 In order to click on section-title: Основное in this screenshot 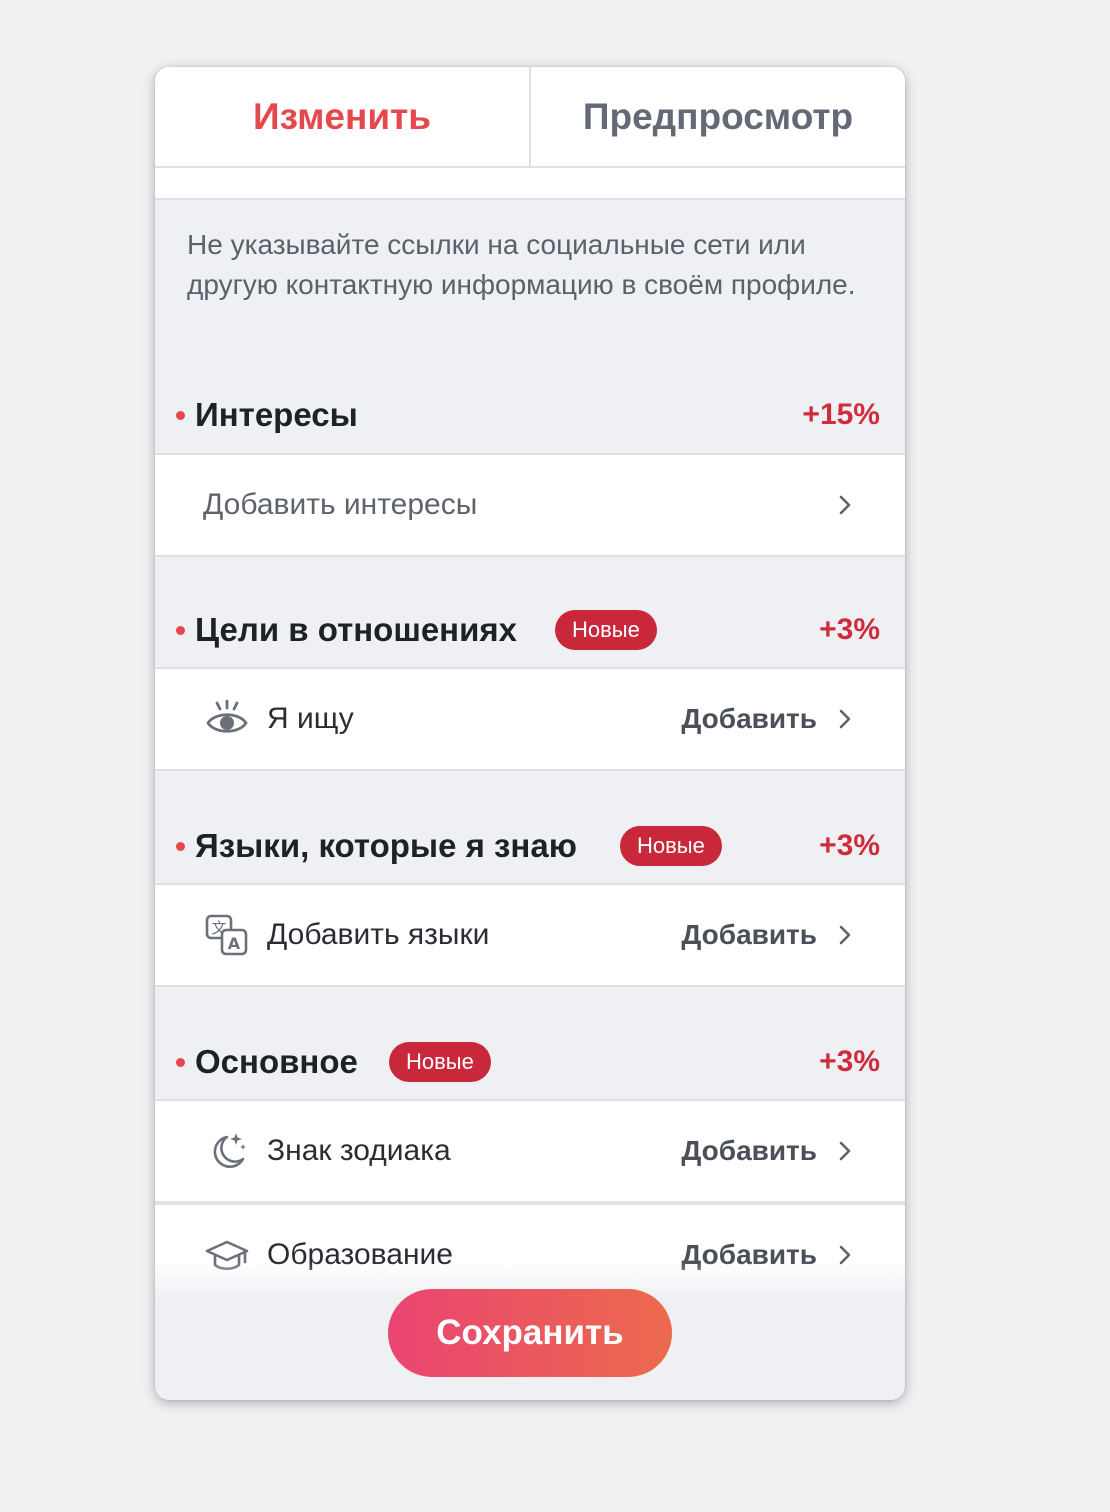, I will do `click(276, 1061)`.